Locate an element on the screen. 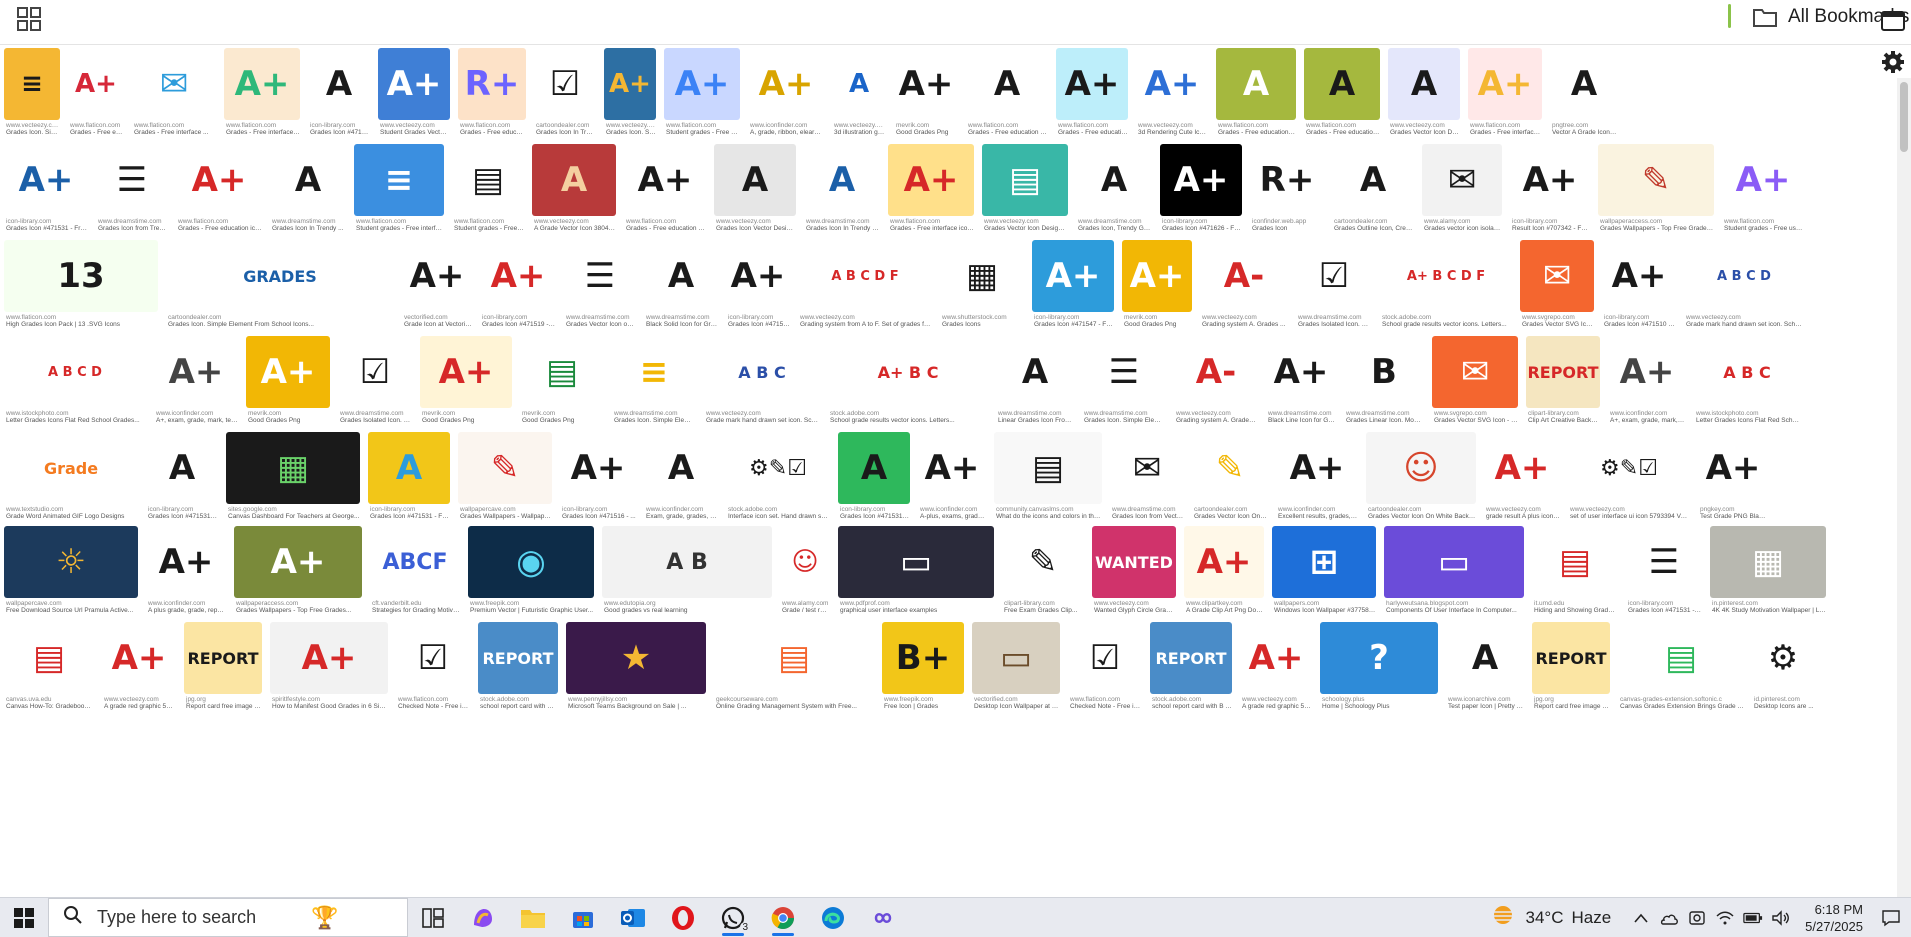 The image size is (1911, 937). weather-widget: 34°C Haze is located at coordinates (1550, 917).